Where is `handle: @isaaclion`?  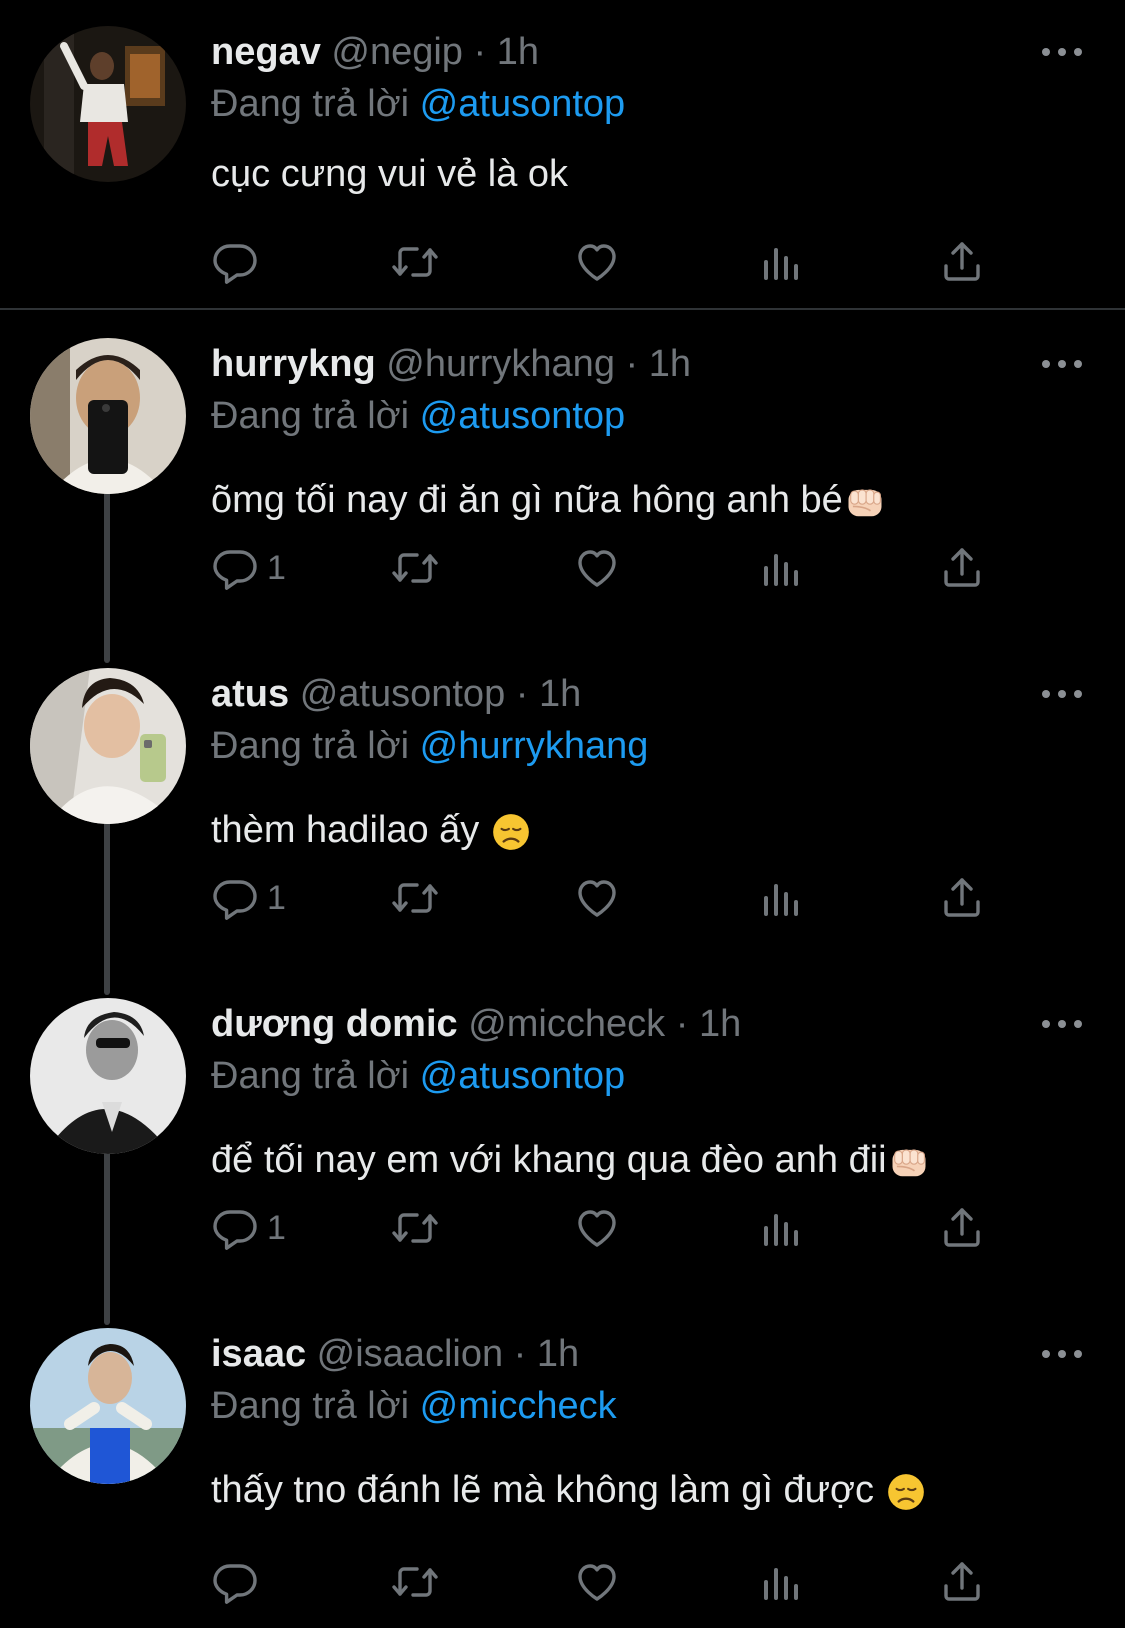
handle: @isaaclion is located at coordinates (410, 1354).